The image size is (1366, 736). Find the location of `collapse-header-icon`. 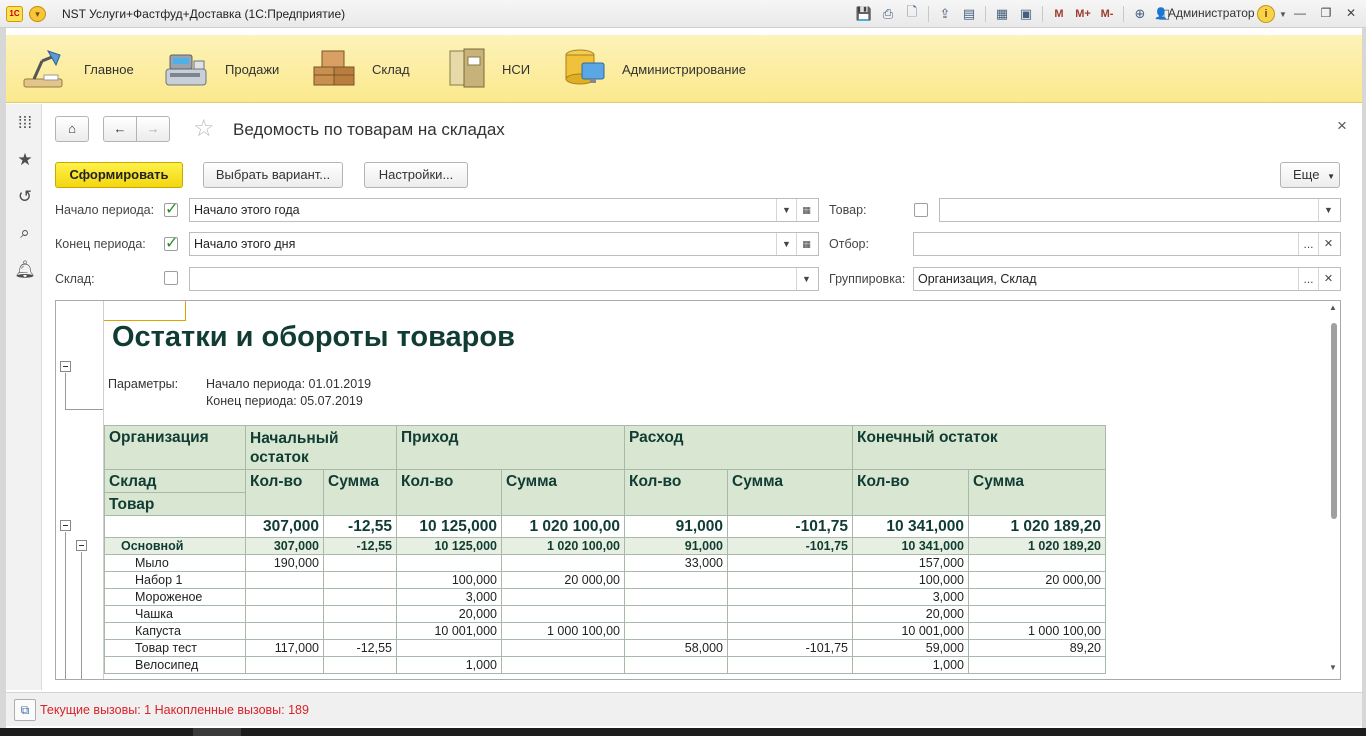

collapse-header-icon is located at coordinates (65, 366).